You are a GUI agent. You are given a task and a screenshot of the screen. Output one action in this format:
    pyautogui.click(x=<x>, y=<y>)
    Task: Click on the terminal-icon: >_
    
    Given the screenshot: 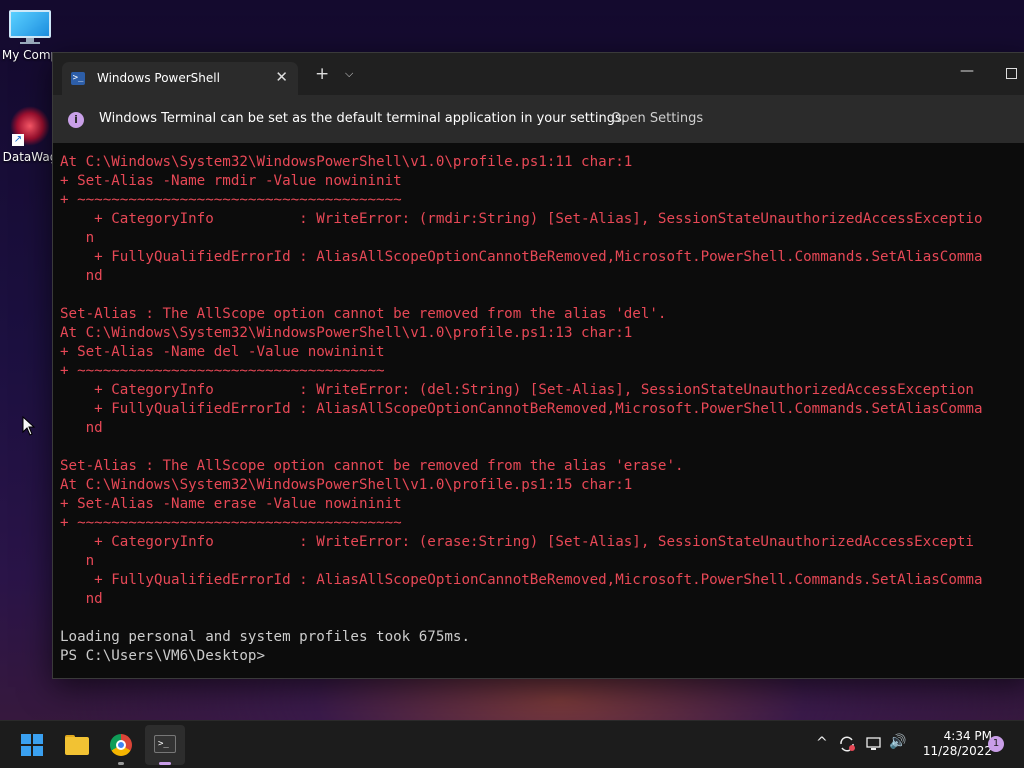 What is the action you would take?
    pyautogui.click(x=165, y=744)
    